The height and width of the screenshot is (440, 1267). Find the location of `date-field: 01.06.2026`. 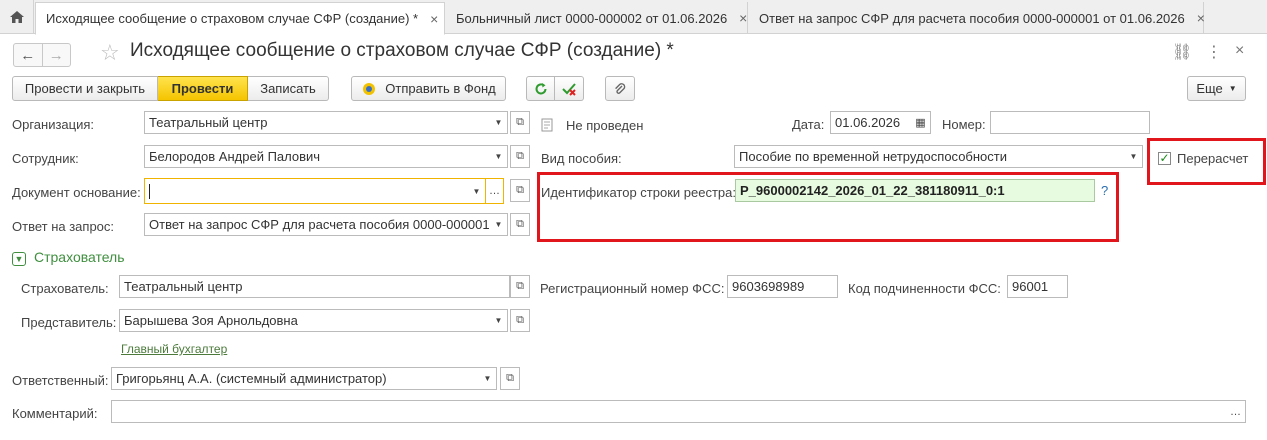

date-field: 01.06.2026 is located at coordinates (871, 122).